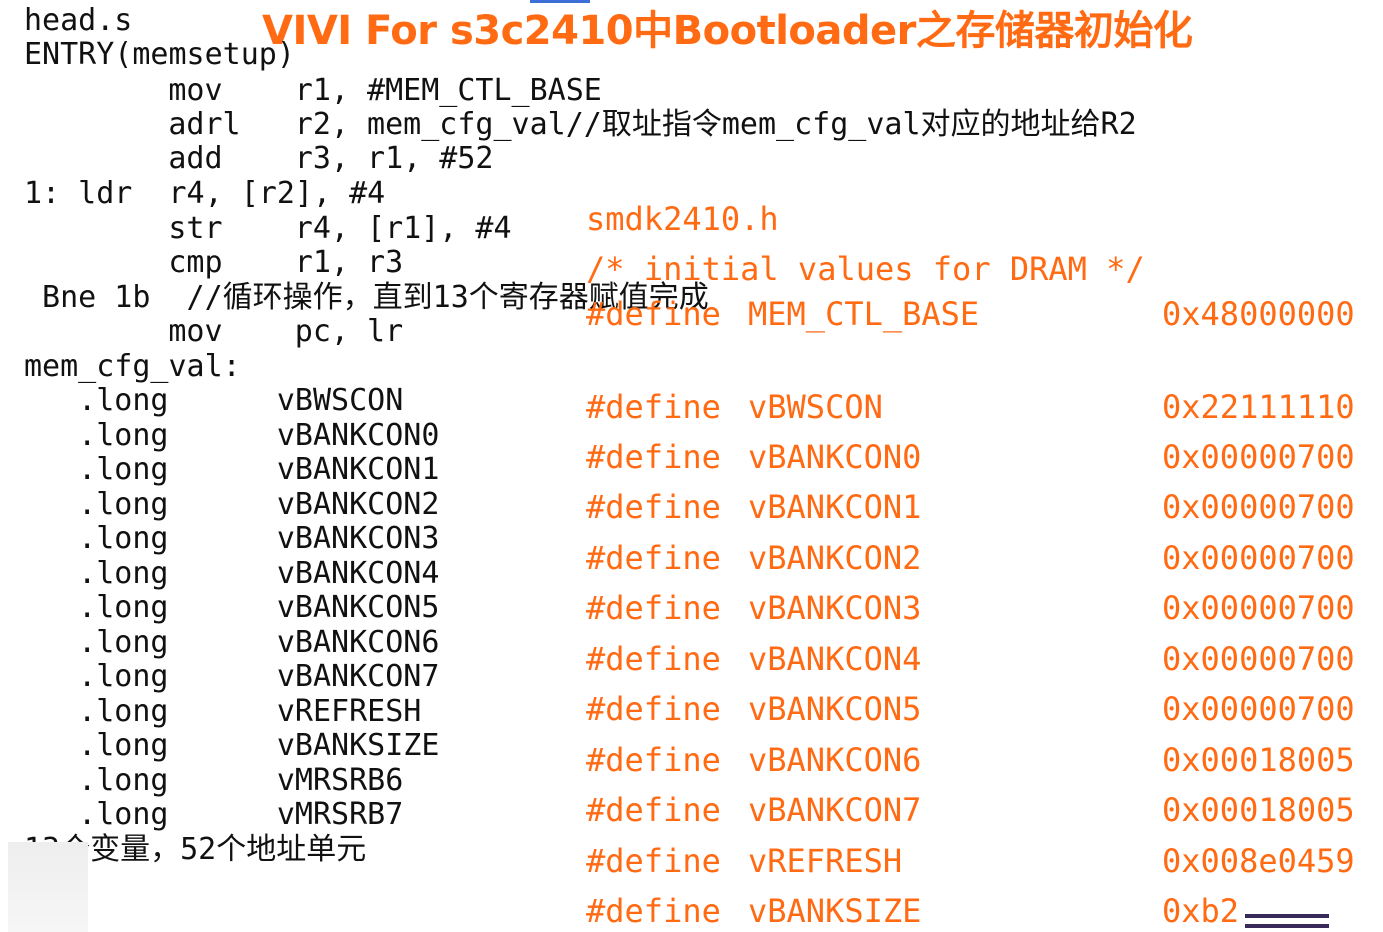  What do you see at coordinates (1258, 407) in the screenshot?
I see `define-value: 0x22111110` at bounding box center [1258, 407].